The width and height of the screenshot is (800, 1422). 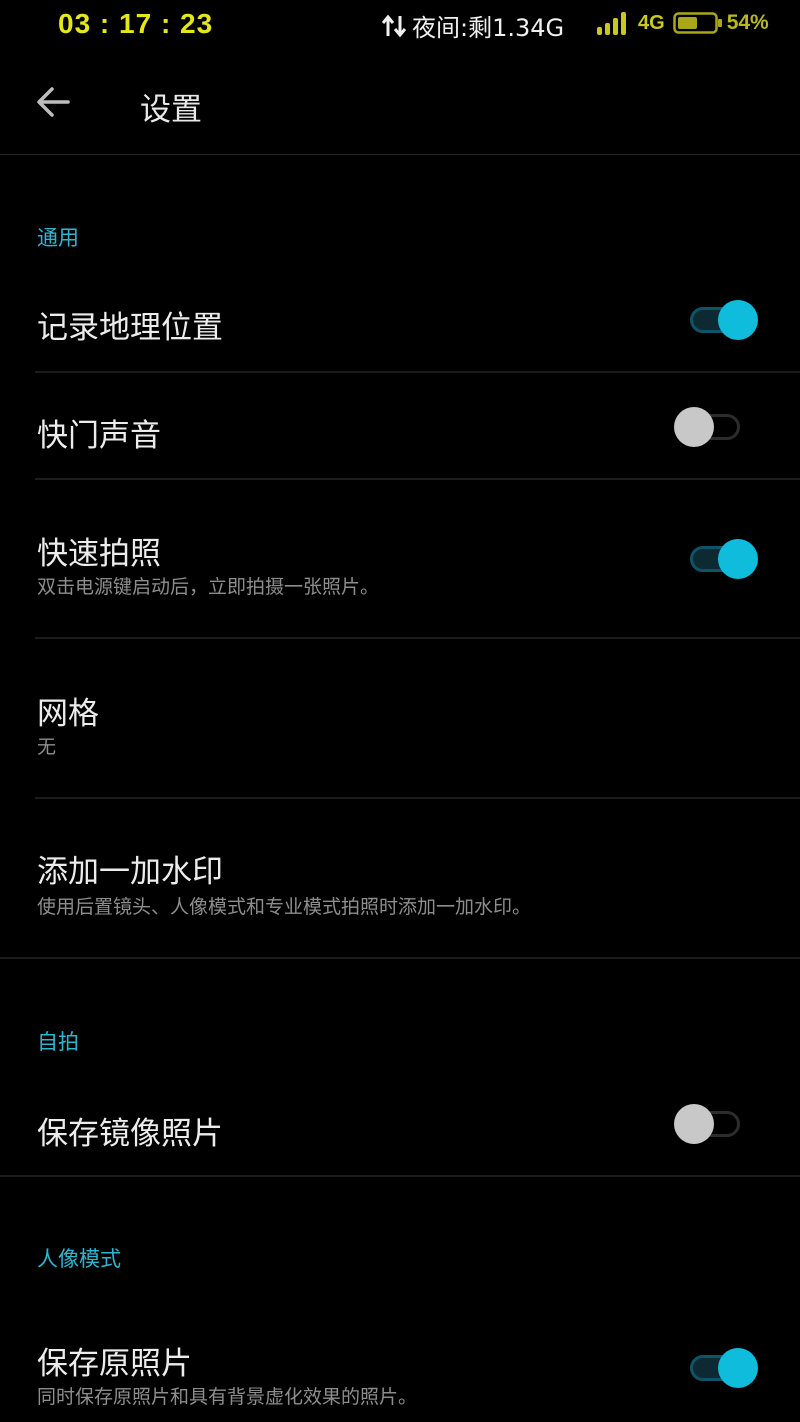 What do you see at coordinates (47, 747) in the screenshot?
I see `setting-value: 无` at bounding box center [47, 747].